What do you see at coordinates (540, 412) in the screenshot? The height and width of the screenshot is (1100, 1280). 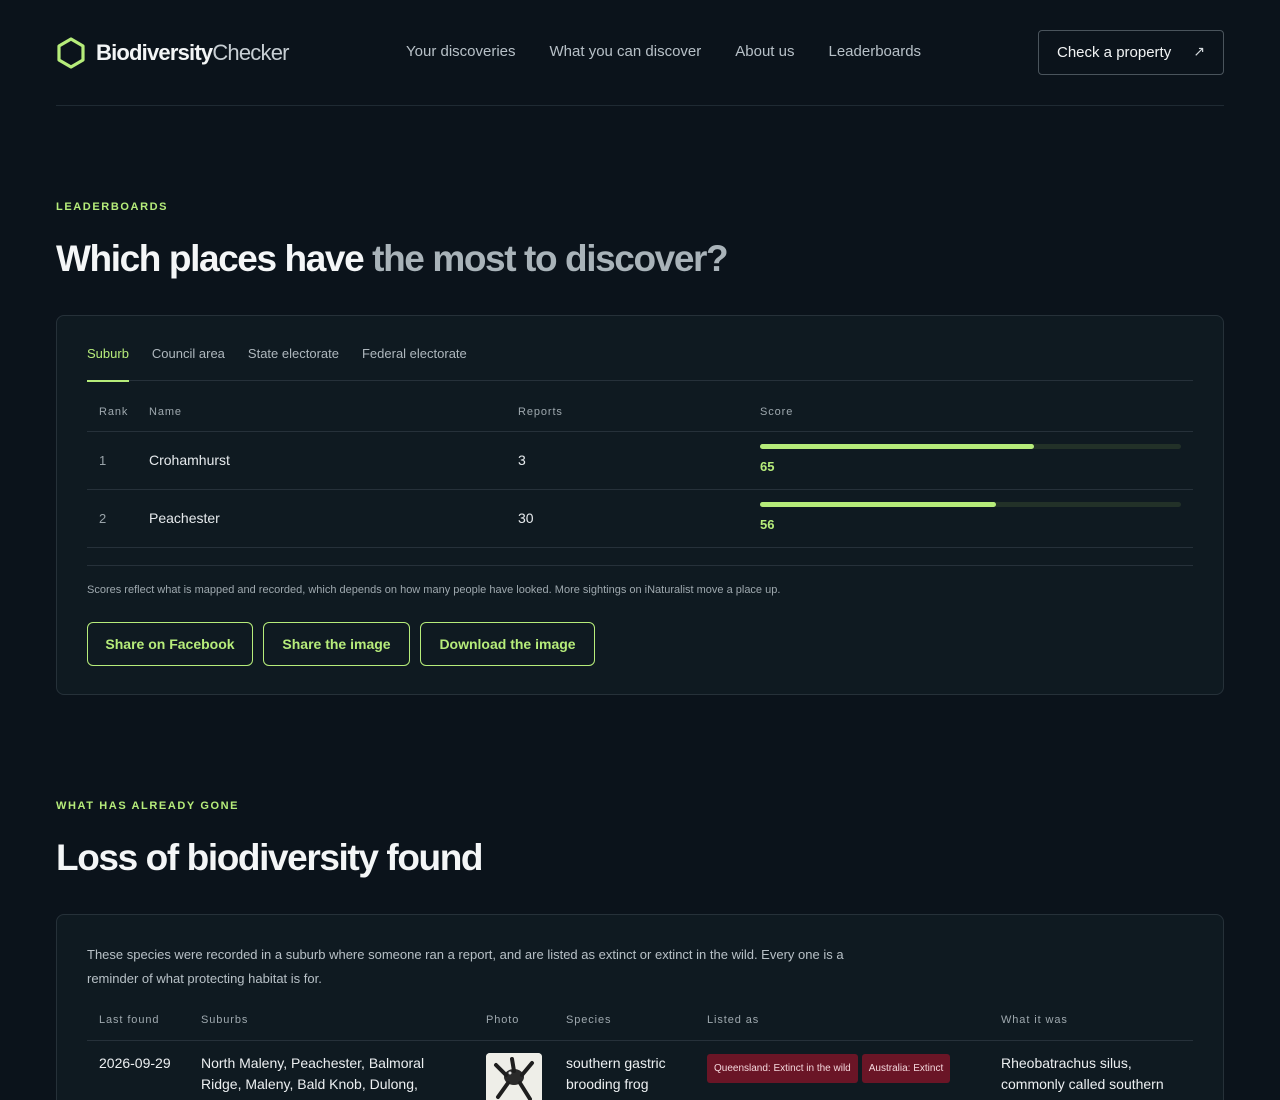 I see `column-reports: Reports` at bounding box center [540, 412].